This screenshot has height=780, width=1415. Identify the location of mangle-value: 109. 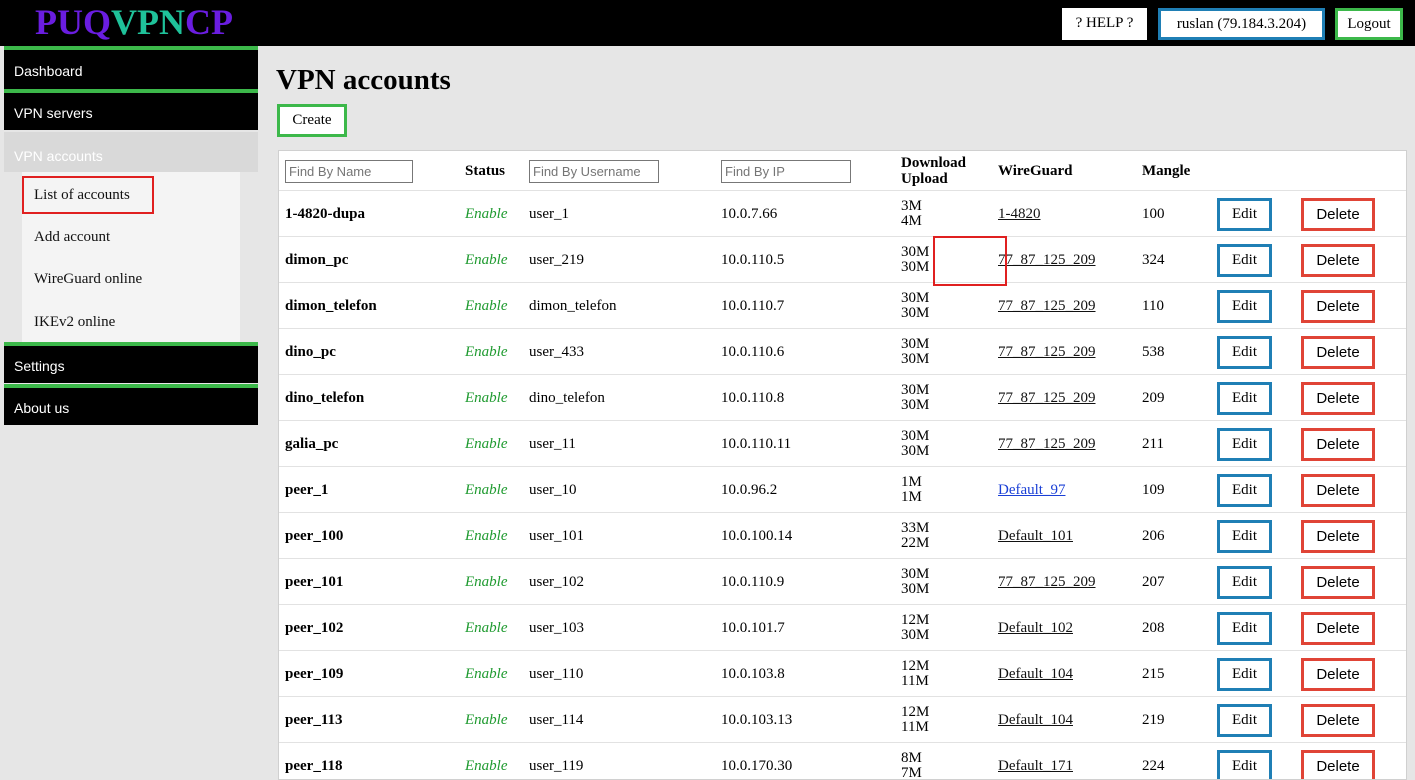
(1153, 489).